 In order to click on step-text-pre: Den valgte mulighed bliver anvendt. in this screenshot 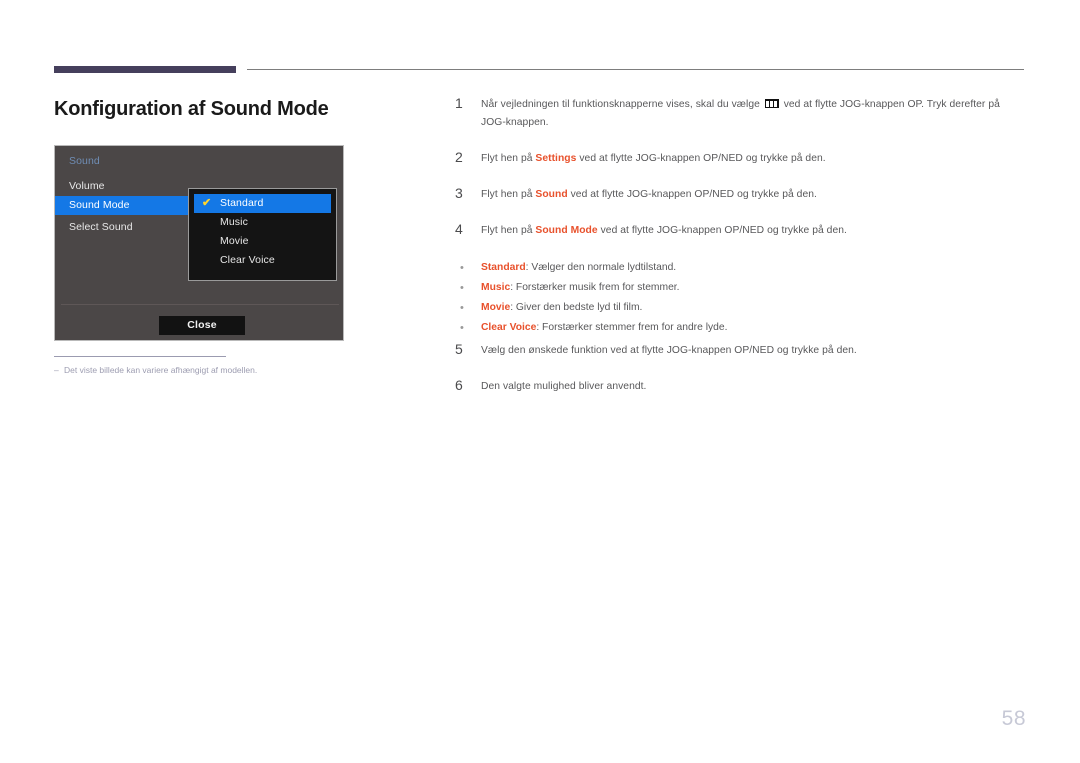, I will do `click(564, 386)`.